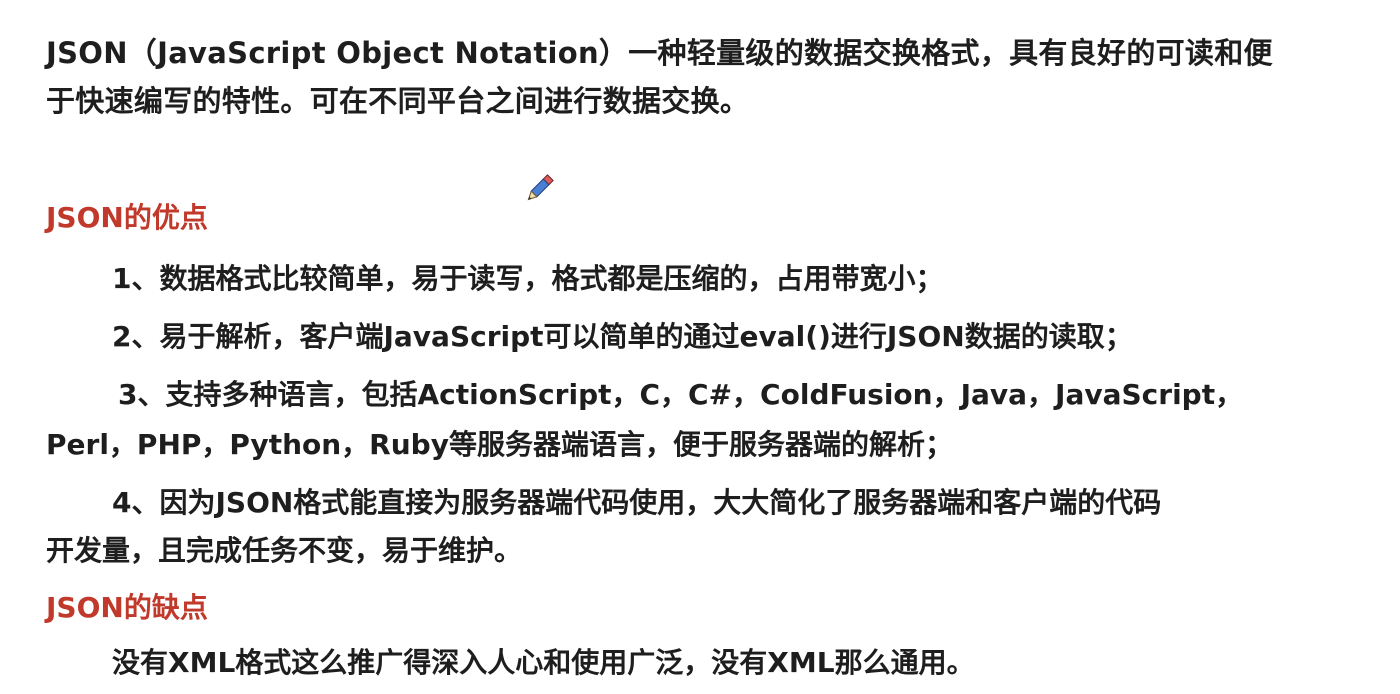  Describe the element at coordinates (127, 217) in the screenshot. I see `advantages-heading: JSON的优点` at that location.